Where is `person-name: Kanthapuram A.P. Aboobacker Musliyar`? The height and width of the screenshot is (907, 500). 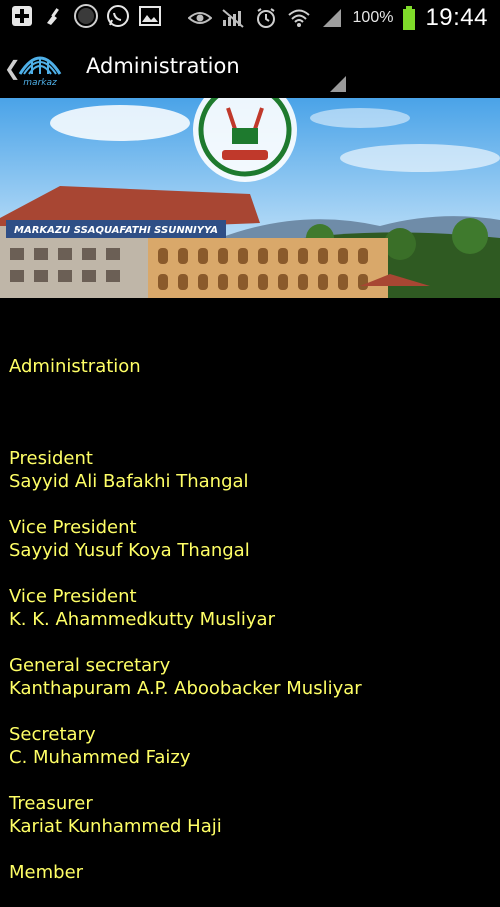
person-name: Kanthapuram A.P. Aboobacker Musliyar is located at coordinates (185, 688).